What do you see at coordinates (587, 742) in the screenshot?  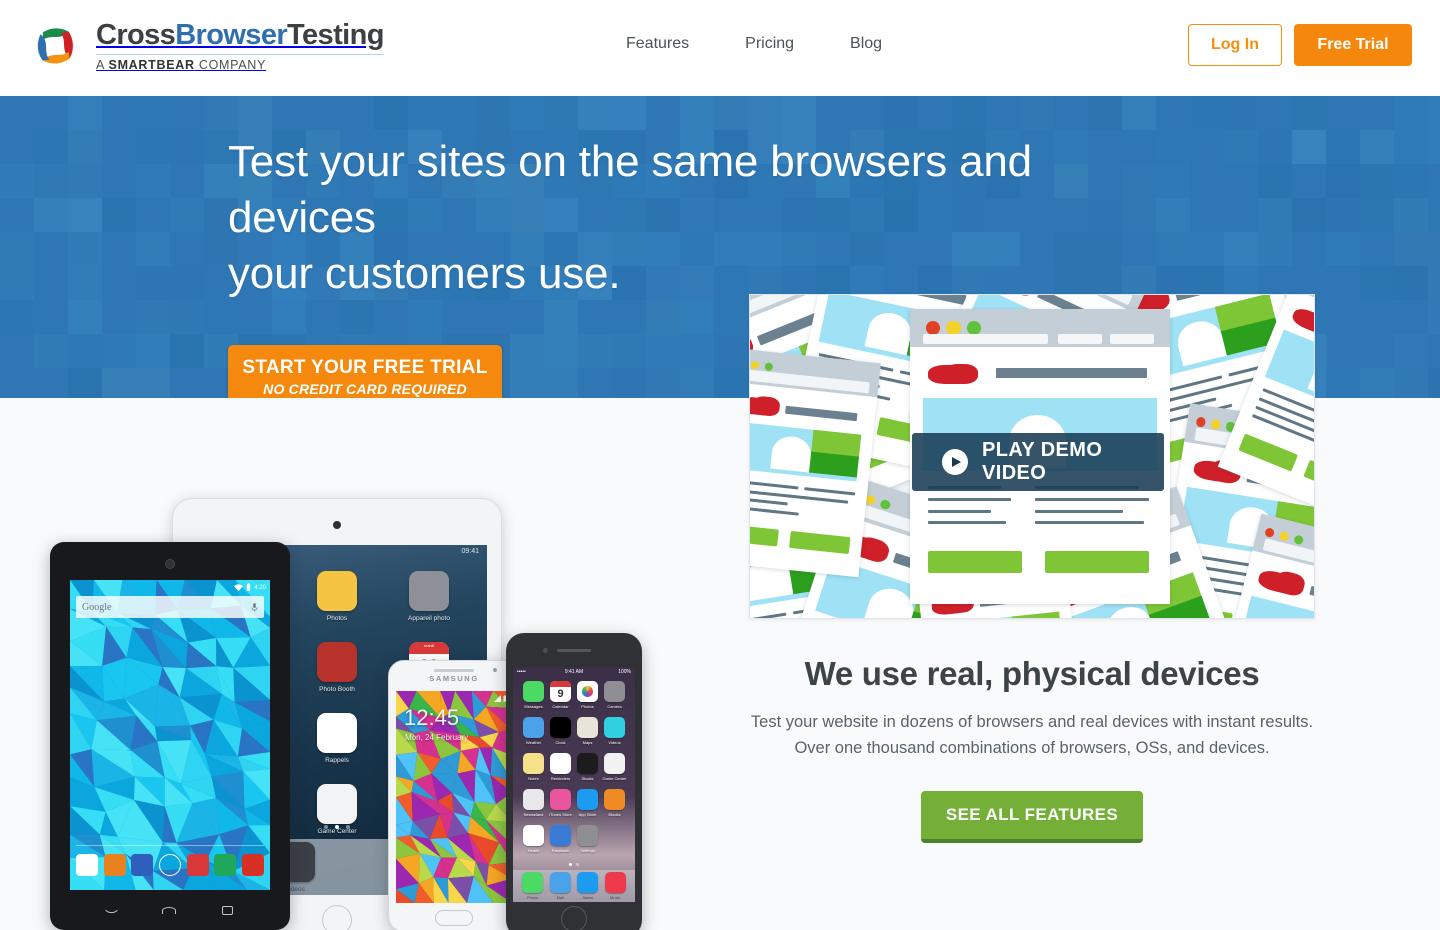 I see `app-label: Maps` at bounding box center [587, 742].